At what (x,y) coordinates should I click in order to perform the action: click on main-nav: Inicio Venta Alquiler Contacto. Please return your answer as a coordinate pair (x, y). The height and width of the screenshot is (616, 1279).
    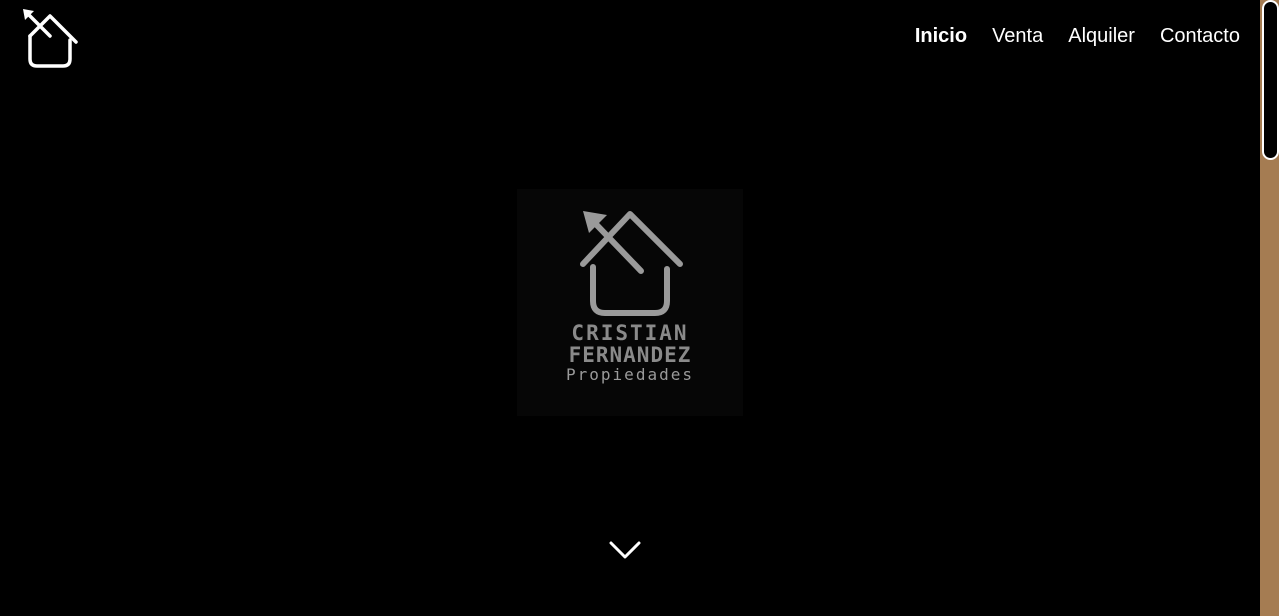
    Looking at the image, I should click on (1065, 36).